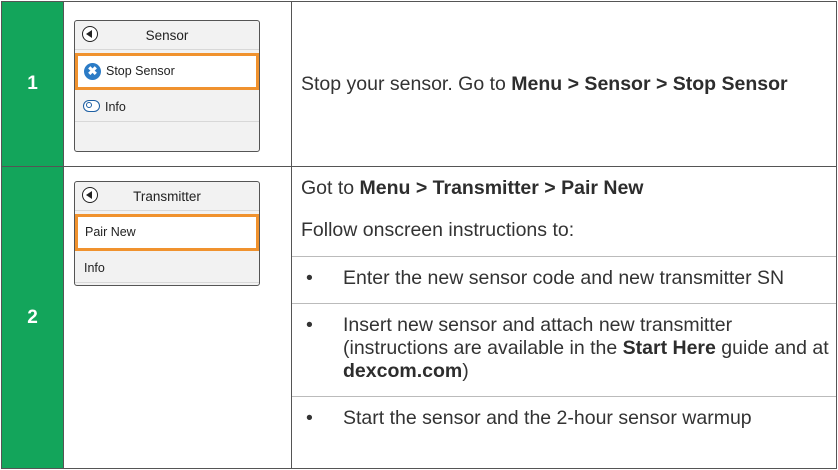  Describe the element at coordinates (772, 348) in the screenshot. I see `text-segment: guide and at` at that location.